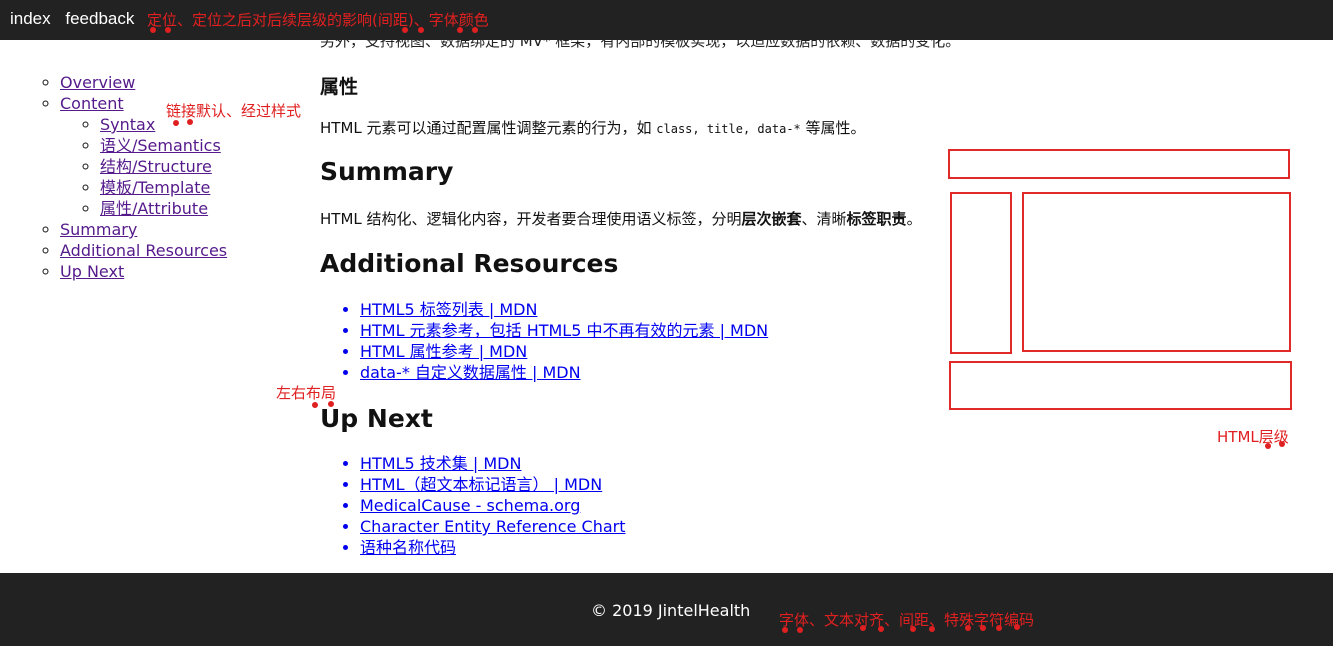 This screenshot has height=646, width=1333. What do you see at coordinates (408, 547) in the screenshot?
I see `upnext-link: 语种名称代码` at bounding box center [408, 547].